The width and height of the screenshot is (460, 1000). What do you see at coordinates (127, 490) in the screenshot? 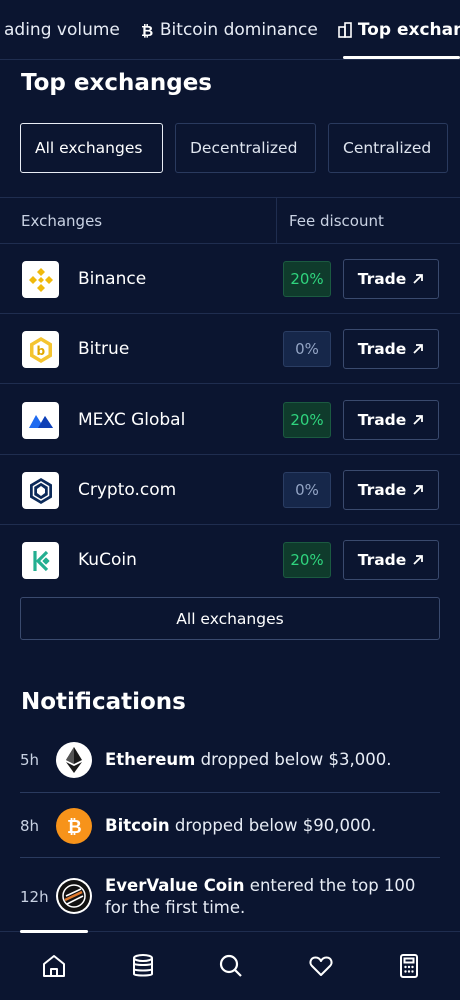
I see `exchange-name: Crypto.com` at bounding box center [127, 490].